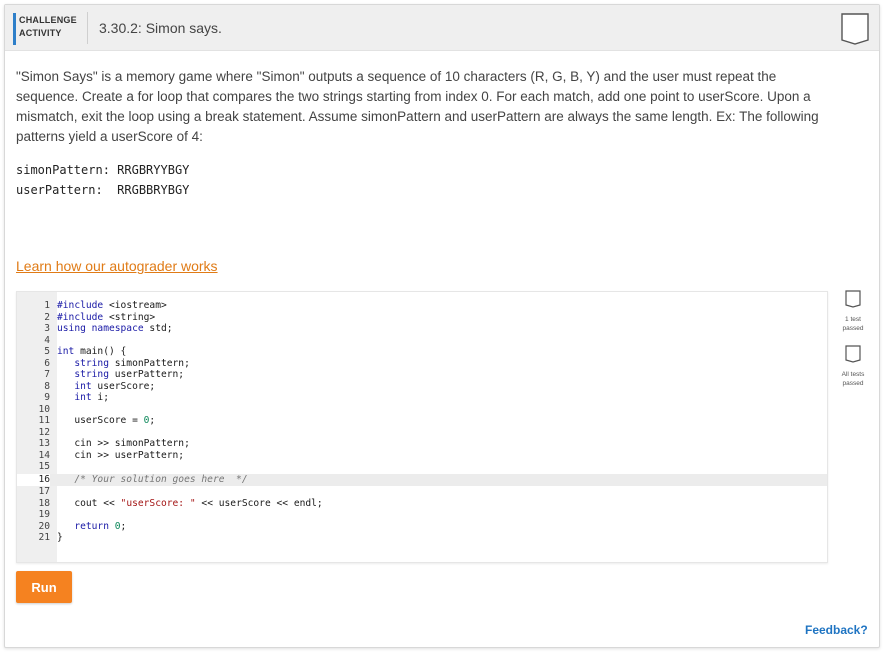 The height and width of the screenshot is (658, 890). Describe the element at coordinates (103, 170) in the screenshot. I see `simon-pattern-example: simonPattern: RRGBRYYBGY` at that location.